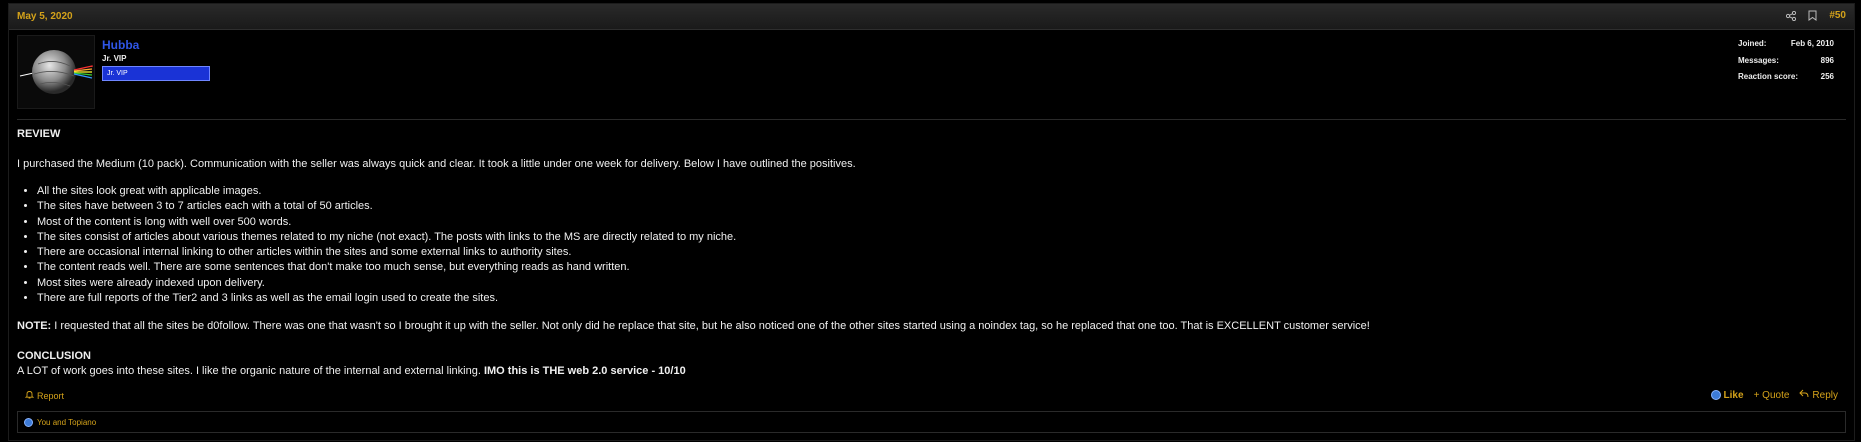  I want to click on post-actions: Like + Quote Reply, so click(1774, 395).